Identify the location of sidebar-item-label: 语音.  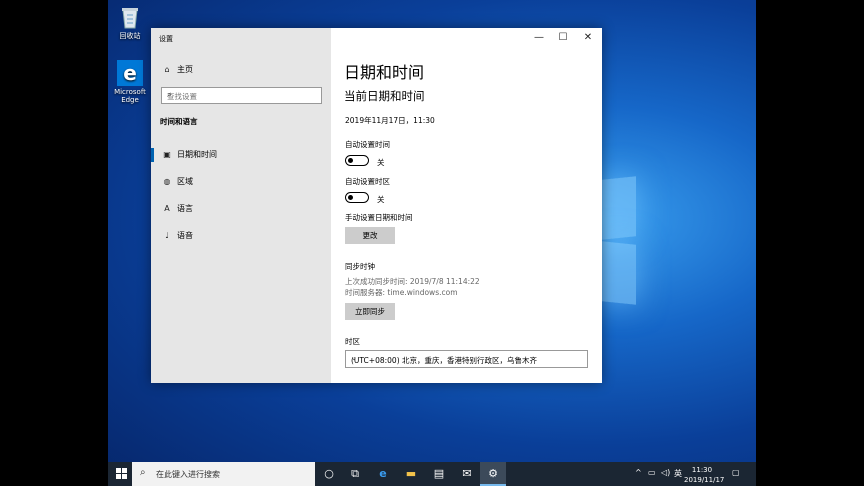
(185, 235).